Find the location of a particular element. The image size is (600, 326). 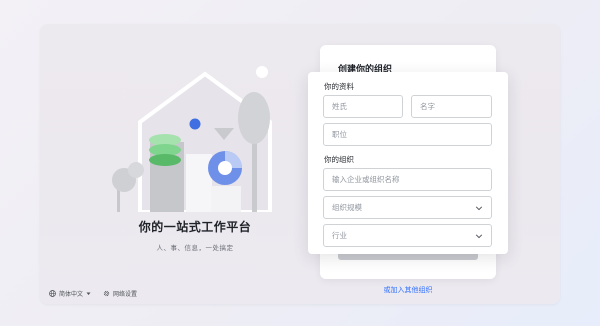

surname-field: 姓氏 is located at coordinates (363, 106).